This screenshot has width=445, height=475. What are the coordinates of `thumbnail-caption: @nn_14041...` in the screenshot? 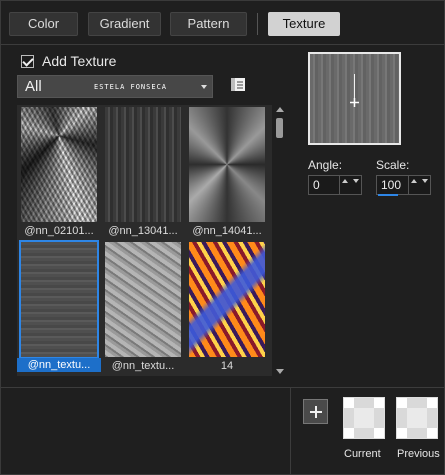 It's located at (227, 231).